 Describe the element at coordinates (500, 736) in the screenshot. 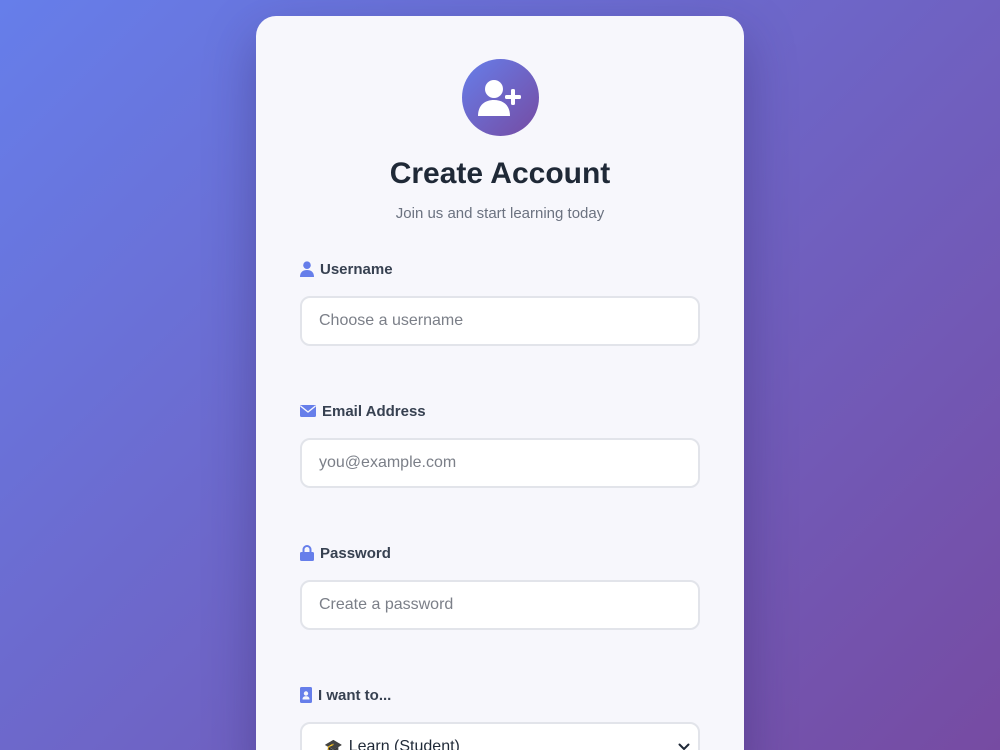

I see `role-select: 🎓 Learn (Student)` at that location.